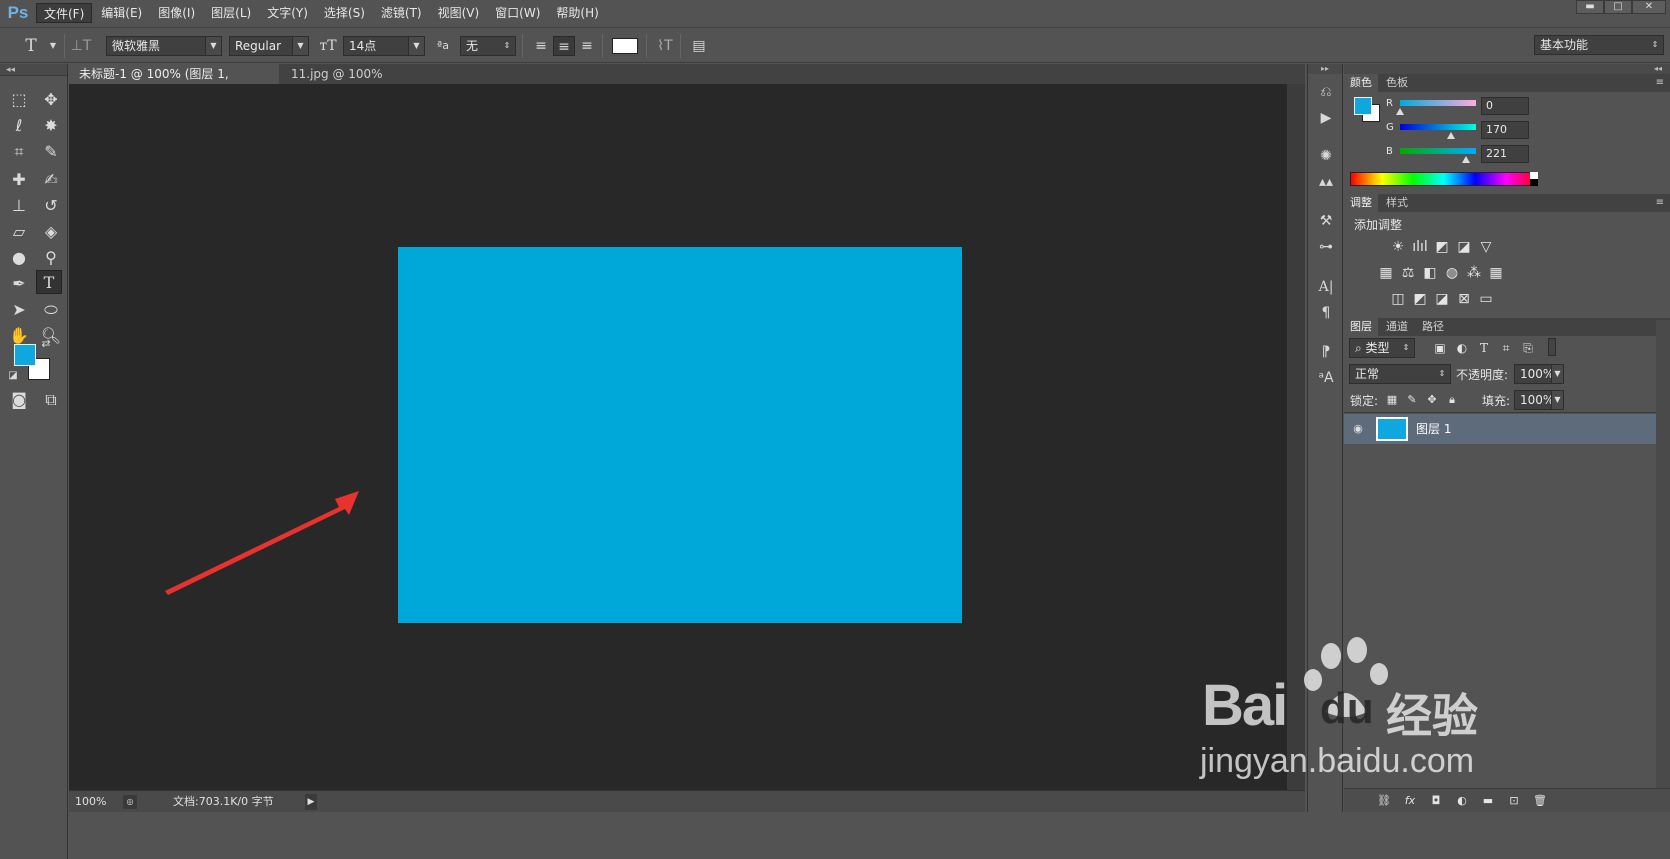 The height and width of the screenshot is (859, 1670). What do you see at coordinates (564, 46) in the screenshot?
I see `align-center-icon: ≡` at bounding box center [564, 46].